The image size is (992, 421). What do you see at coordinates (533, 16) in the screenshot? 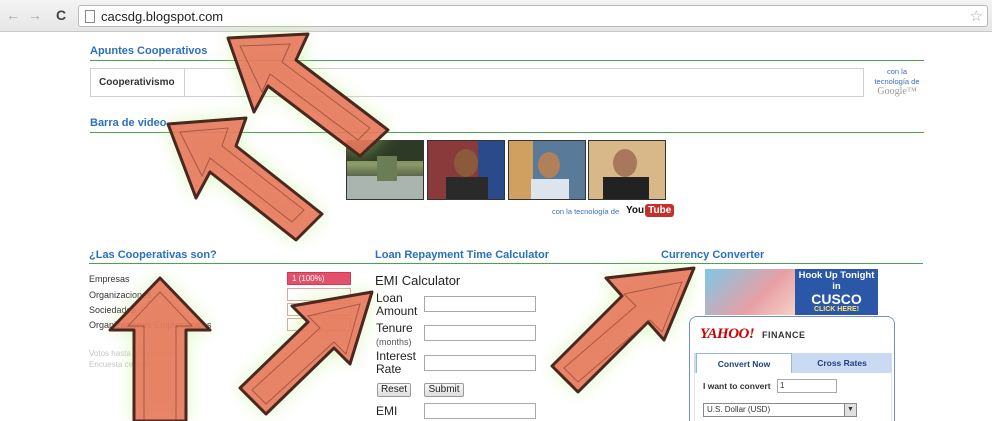
I see `address-bar: cacsdg.blogspot.com ☆` at bounding box center [533, 16].